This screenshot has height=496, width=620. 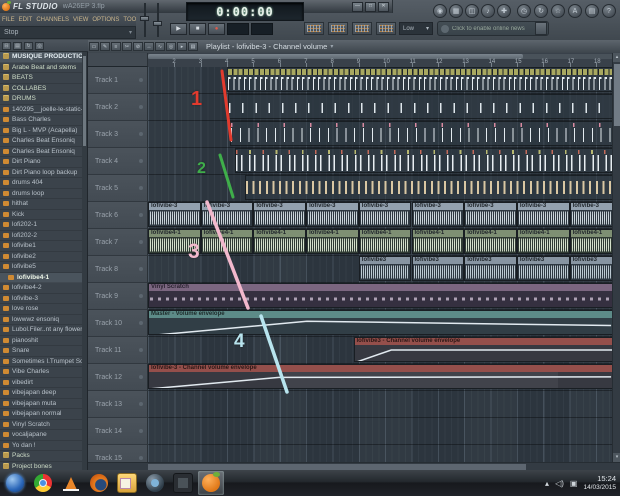 What do you see at coordinates (128, 20) in the screenshot?
I see `menu-tools: TOOLS` at bounding box center [128, 20].